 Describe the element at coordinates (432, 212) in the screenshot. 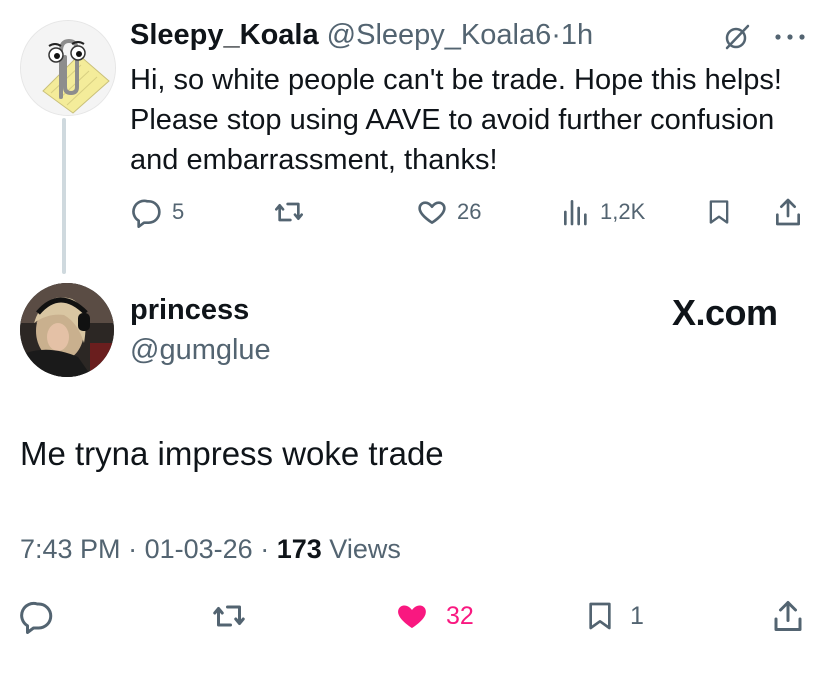

I see `like-icon` at that location.